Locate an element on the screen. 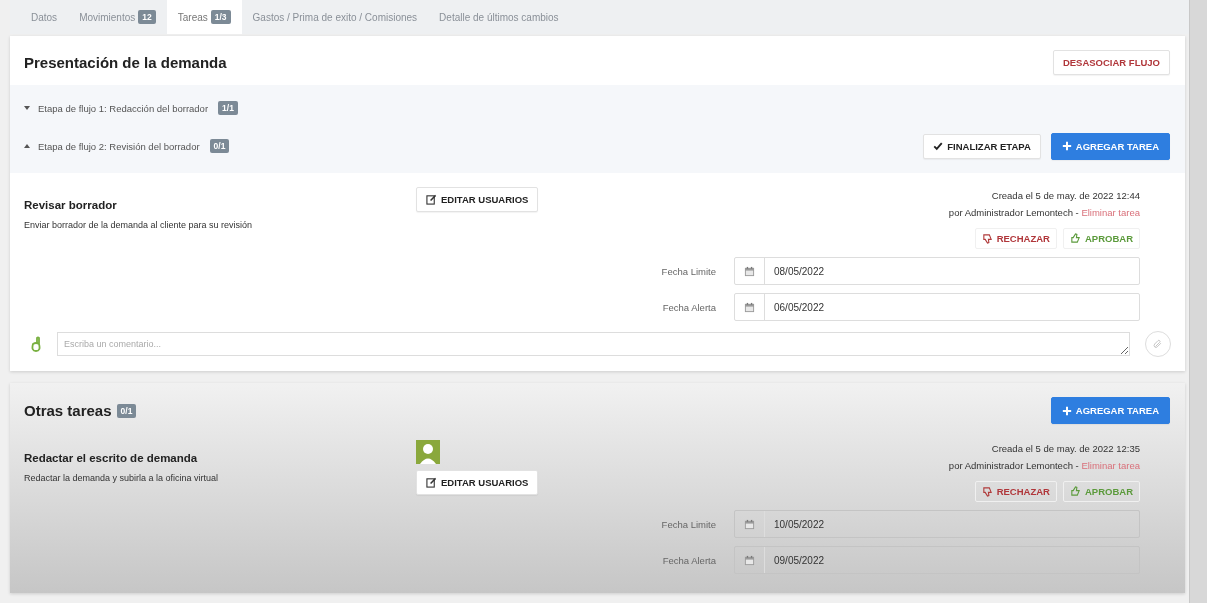  section-title: Otras tareas is located at coordinates (68, 410).